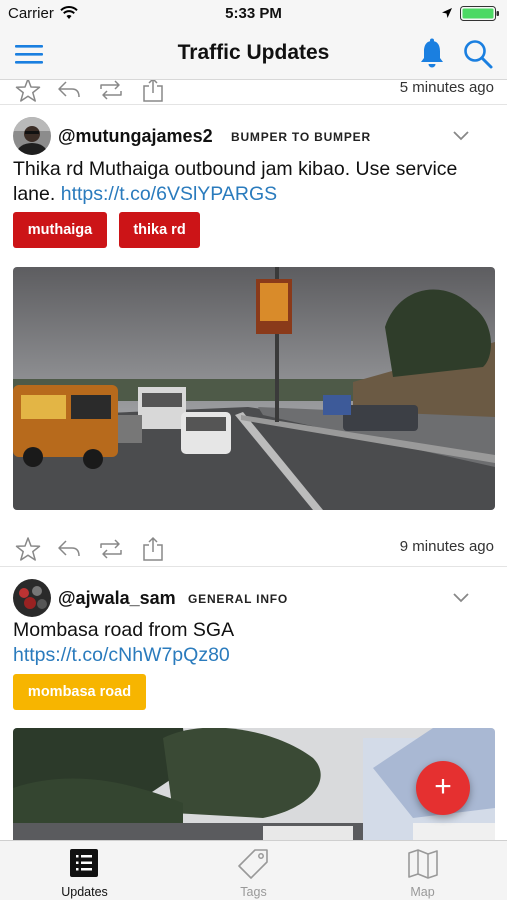 This screenshot has width=507, height=900. What do you see at coordinates (253, 892) in the screenshot?
I see `tab-label: Tags` at bounding box center [253, 892].